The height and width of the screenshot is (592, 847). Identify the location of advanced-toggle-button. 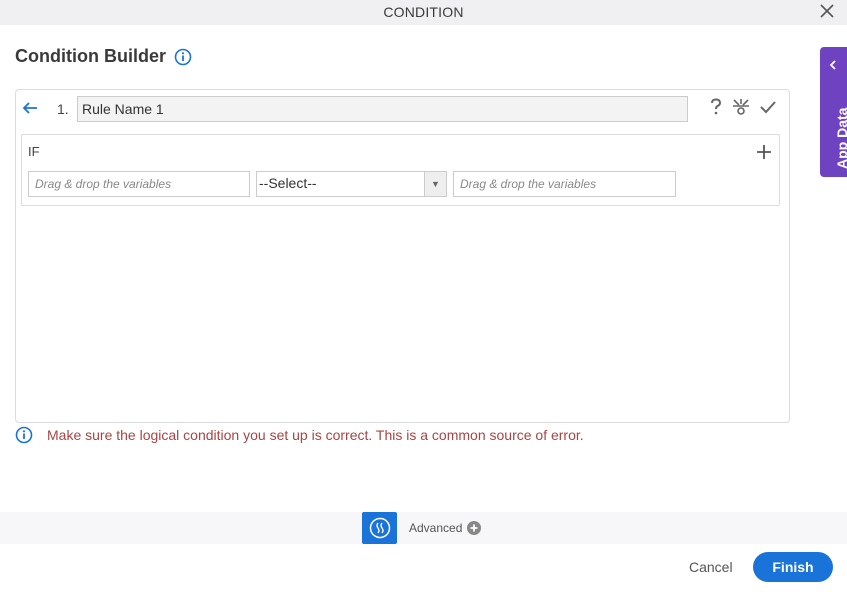
(379, 528).